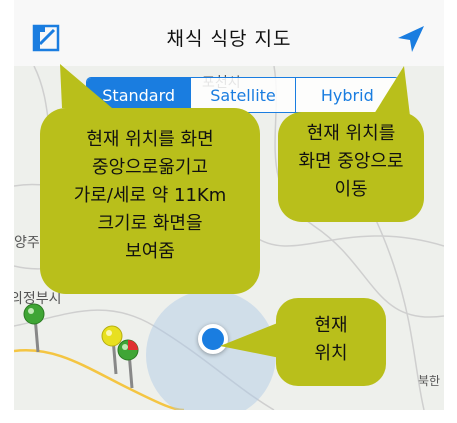  Describe the element at coordinates (303, 342) in the screenshot. I see `callout-current-location: 현재 위치` at that location.